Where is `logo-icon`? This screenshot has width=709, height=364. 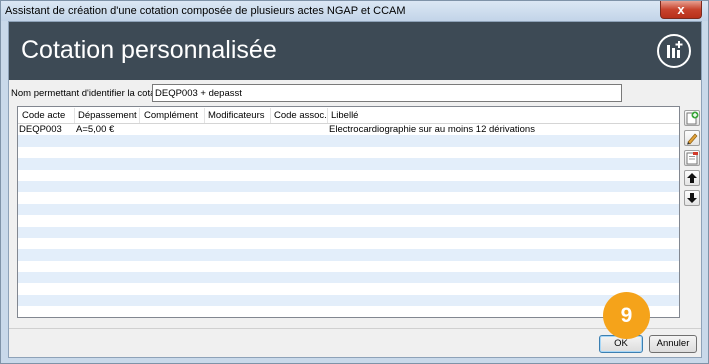
logo-icon is located at coordinates (674, 51).